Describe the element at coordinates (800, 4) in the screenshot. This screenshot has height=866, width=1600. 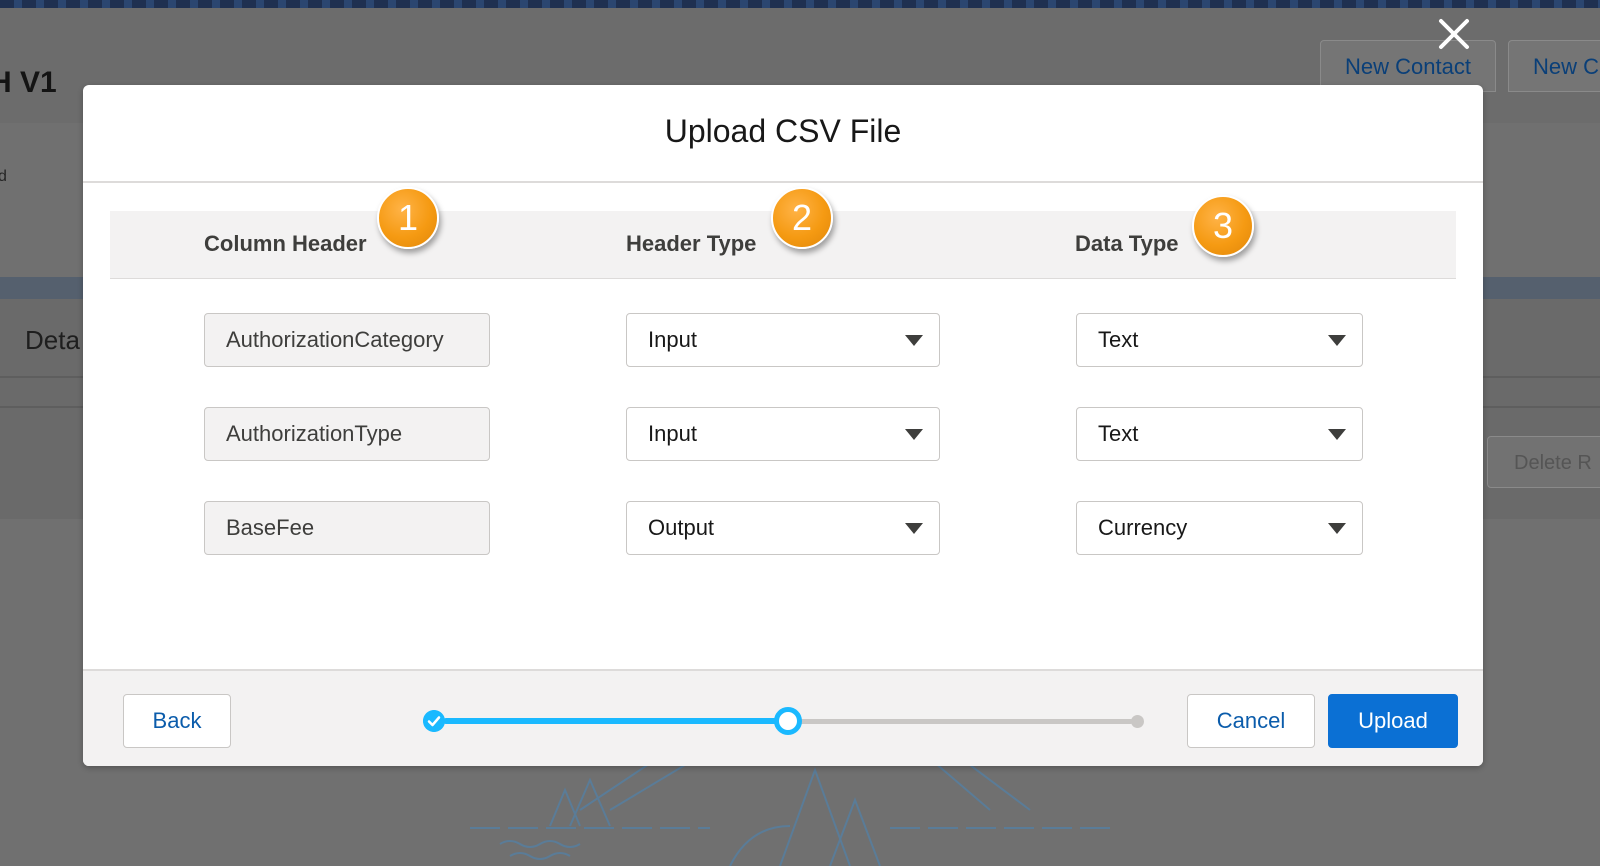
I see `top-pattern-strip` at that location.